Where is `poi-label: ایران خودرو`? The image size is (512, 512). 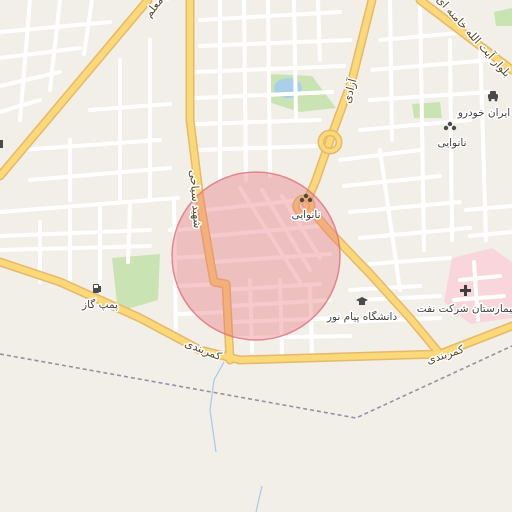
poi-label: ایران خودرو is located at coordinates (483, 113).